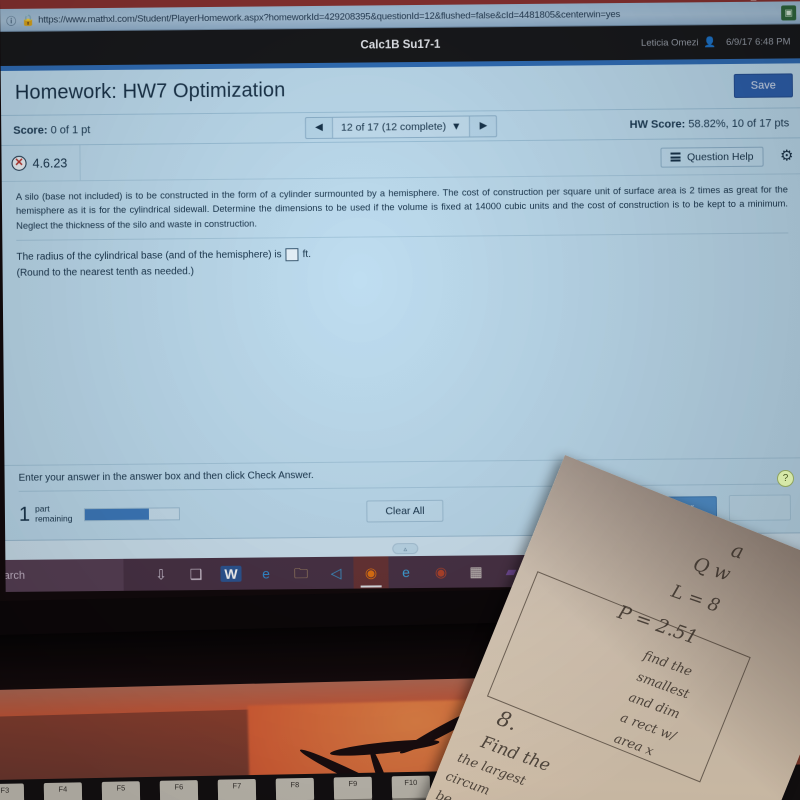  I want to click on key-f6: F6, so click(179, 790).